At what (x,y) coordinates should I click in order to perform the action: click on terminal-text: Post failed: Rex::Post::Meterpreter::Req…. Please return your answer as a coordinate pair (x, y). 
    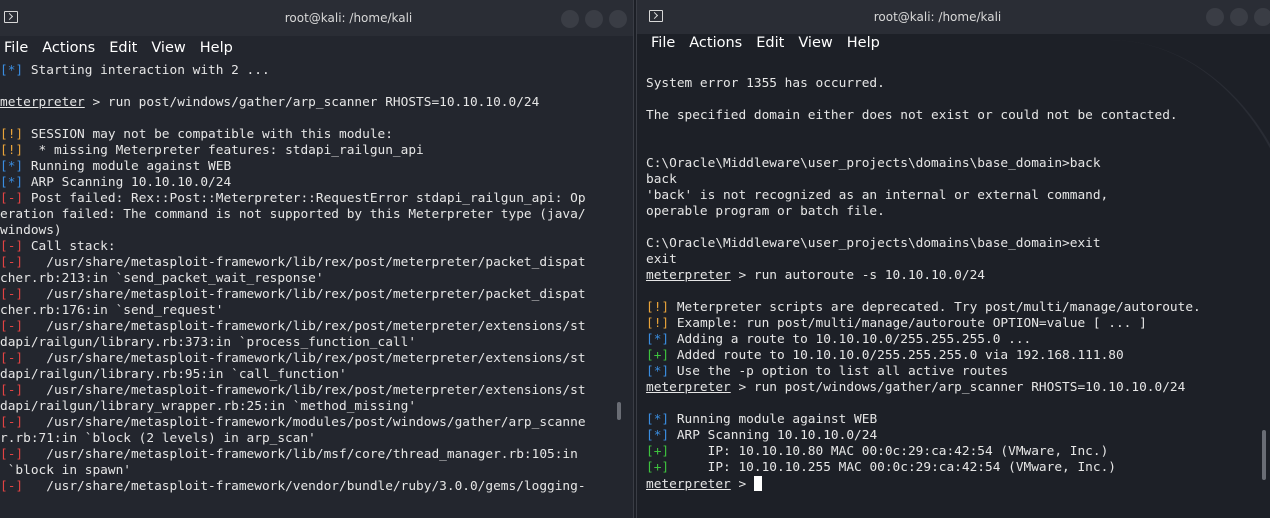
    Looking at the image, I should click on (304, 198).